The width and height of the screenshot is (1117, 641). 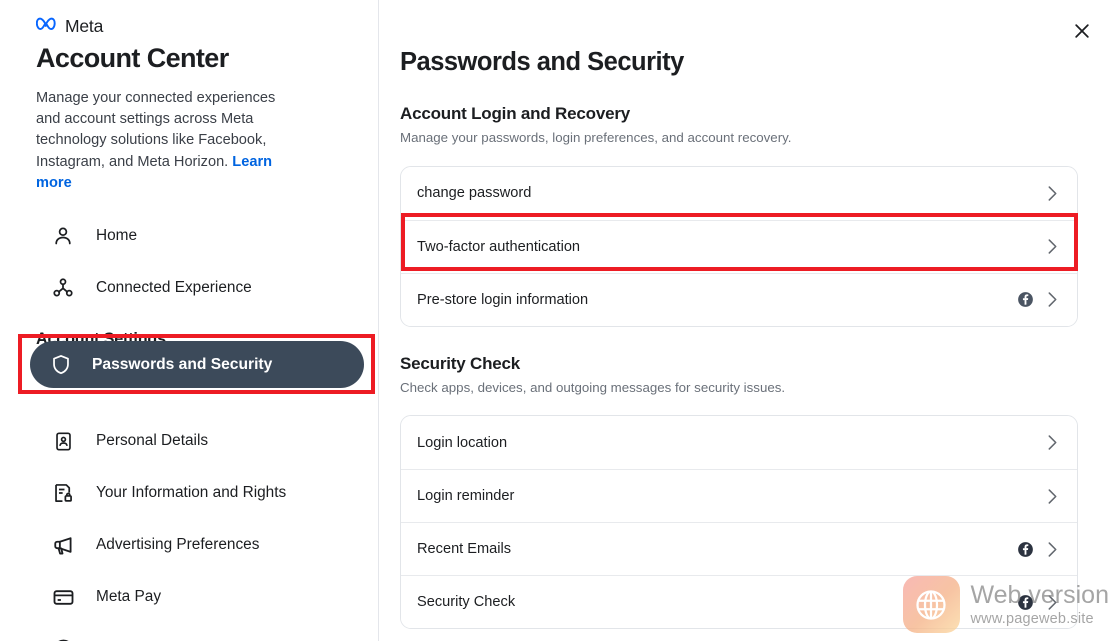 What do you see at coordinates (63, 288) in the screenshot?
I see `connected-nodes-icon` at bounding box center [63, 288].